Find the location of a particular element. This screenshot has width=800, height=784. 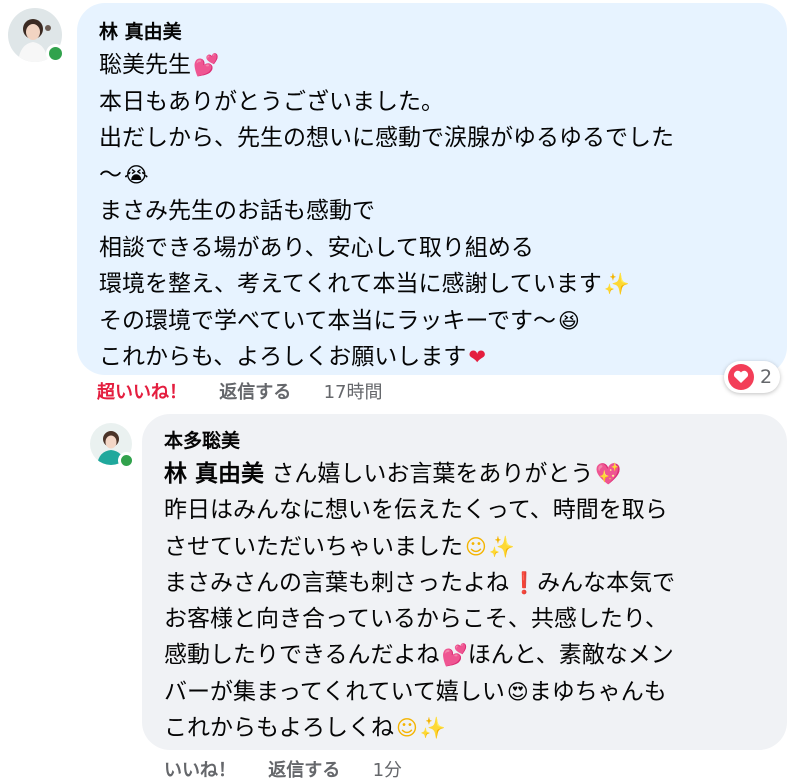

comment-line: これからも、よろしくお願いします❤ is located at coordinates (292, 357).